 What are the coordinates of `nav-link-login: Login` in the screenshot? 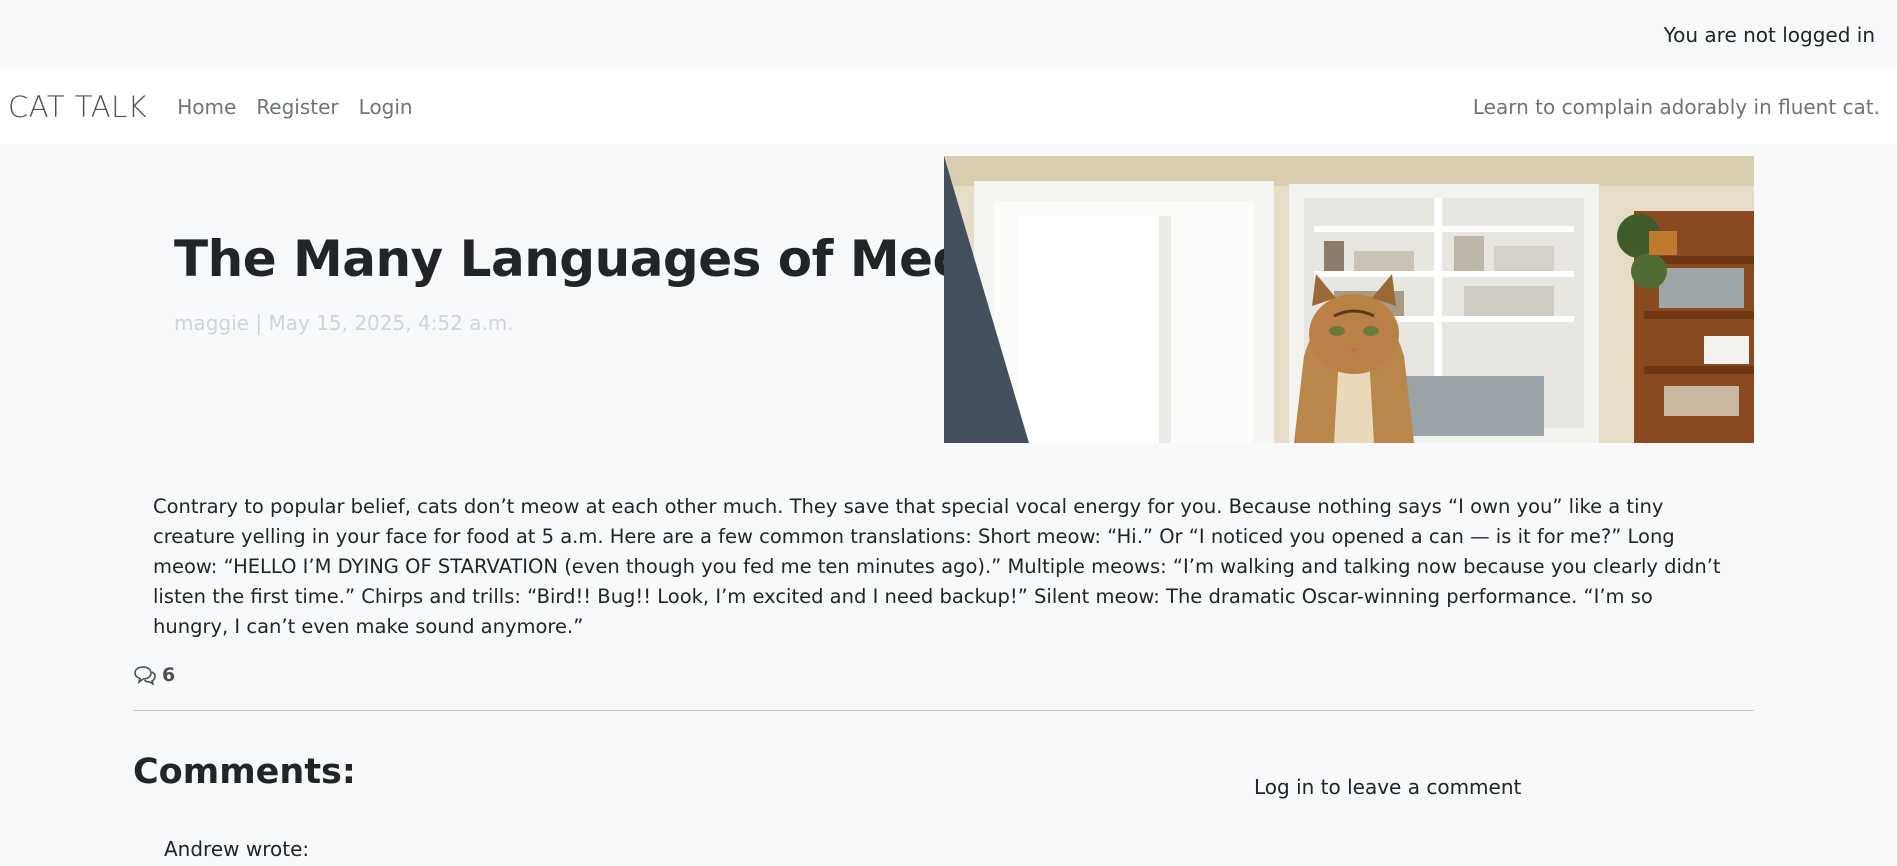 It's located at (386, 107).